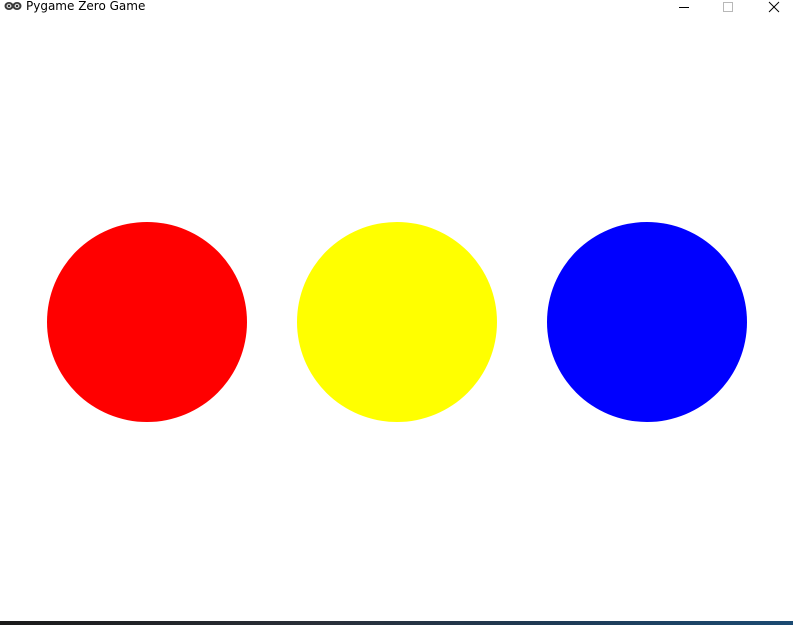  I want to click on maximize-icon, so click(728, 7).